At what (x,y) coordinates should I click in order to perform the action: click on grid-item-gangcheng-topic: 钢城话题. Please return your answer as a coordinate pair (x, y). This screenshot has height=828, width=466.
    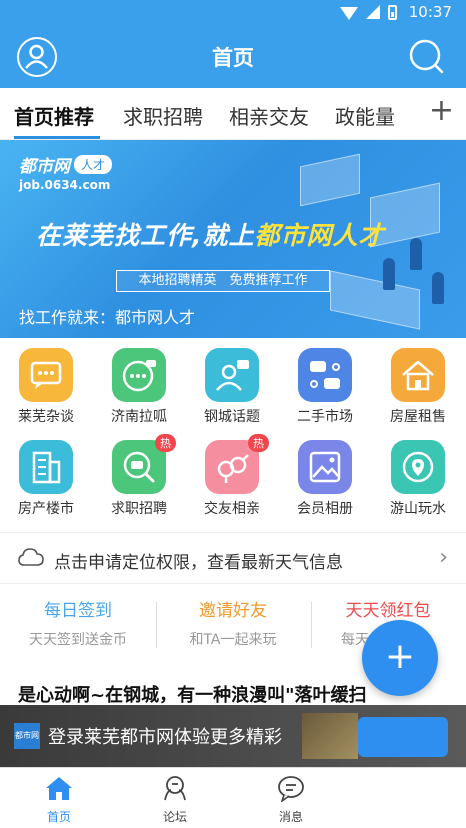
    Looking at the image, I should click on (232, 387).